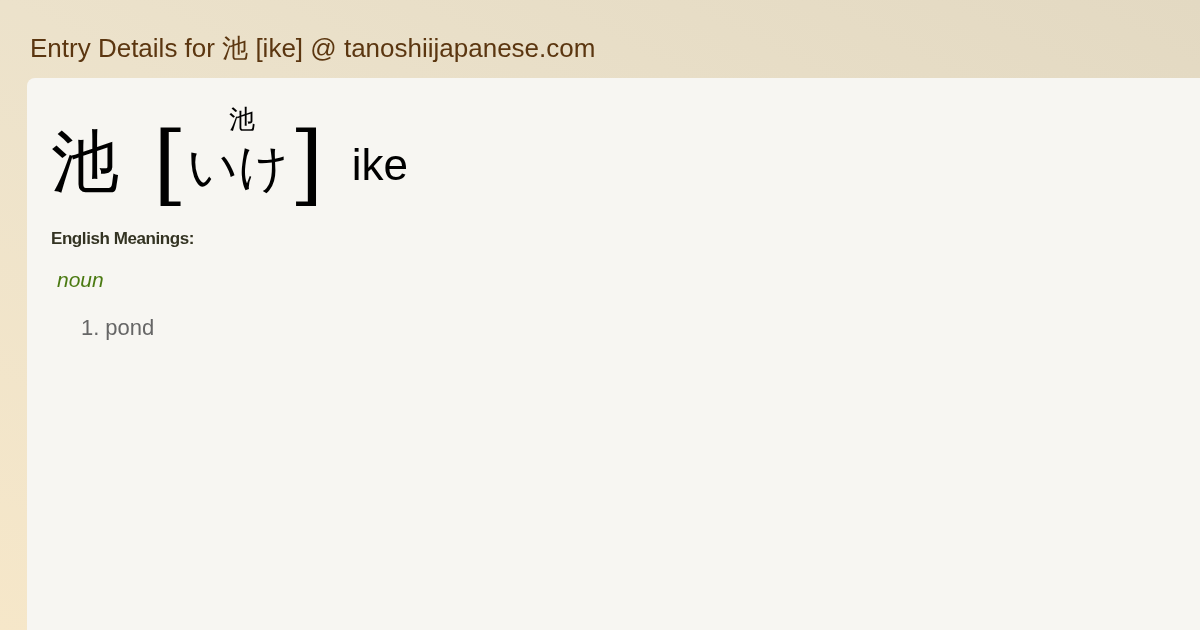 This screenshot has height=630, width=1200. What do you see at coordinates (85, 162) in the screenshot?
I see `headword: 池` at bounding box center [85, 162].